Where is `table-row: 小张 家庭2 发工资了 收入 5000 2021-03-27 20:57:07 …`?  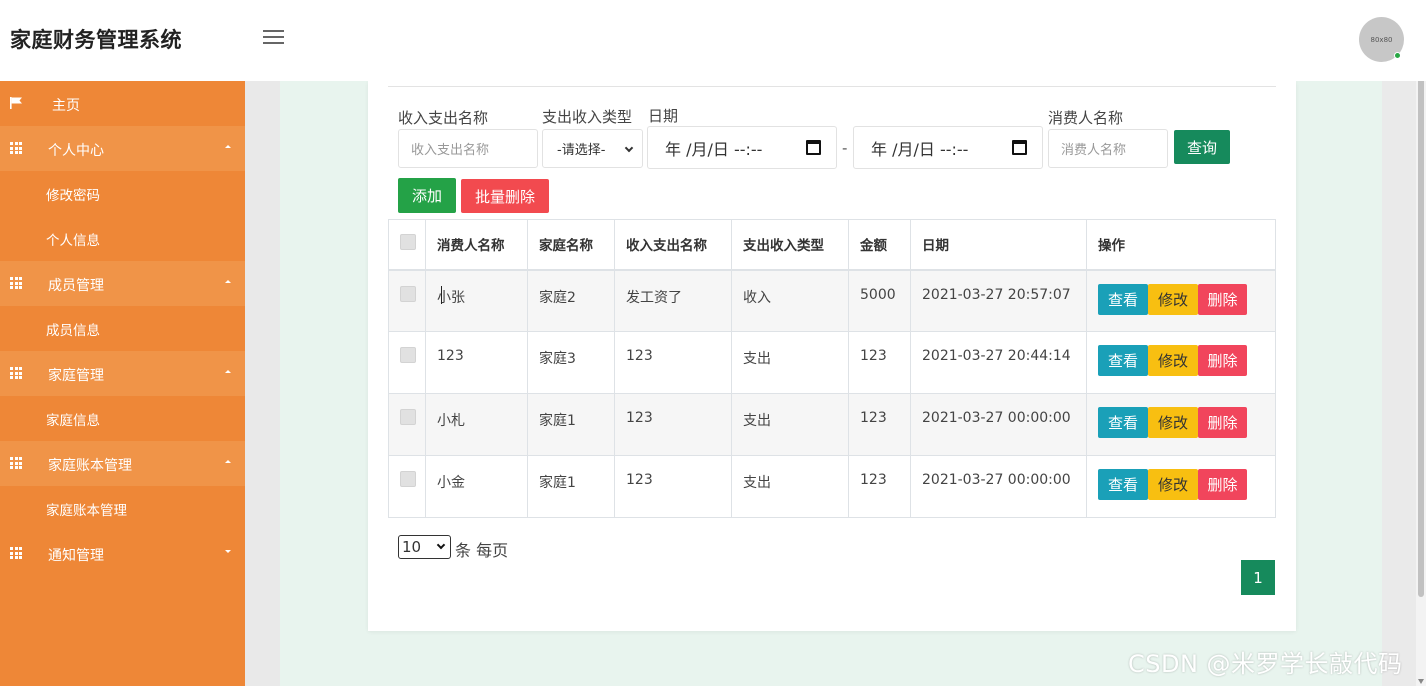
table-row: 小张 家庭2 发工资了 收入 5000 2021-03-27 20:57:07 … is located at coordinates (832, 300).